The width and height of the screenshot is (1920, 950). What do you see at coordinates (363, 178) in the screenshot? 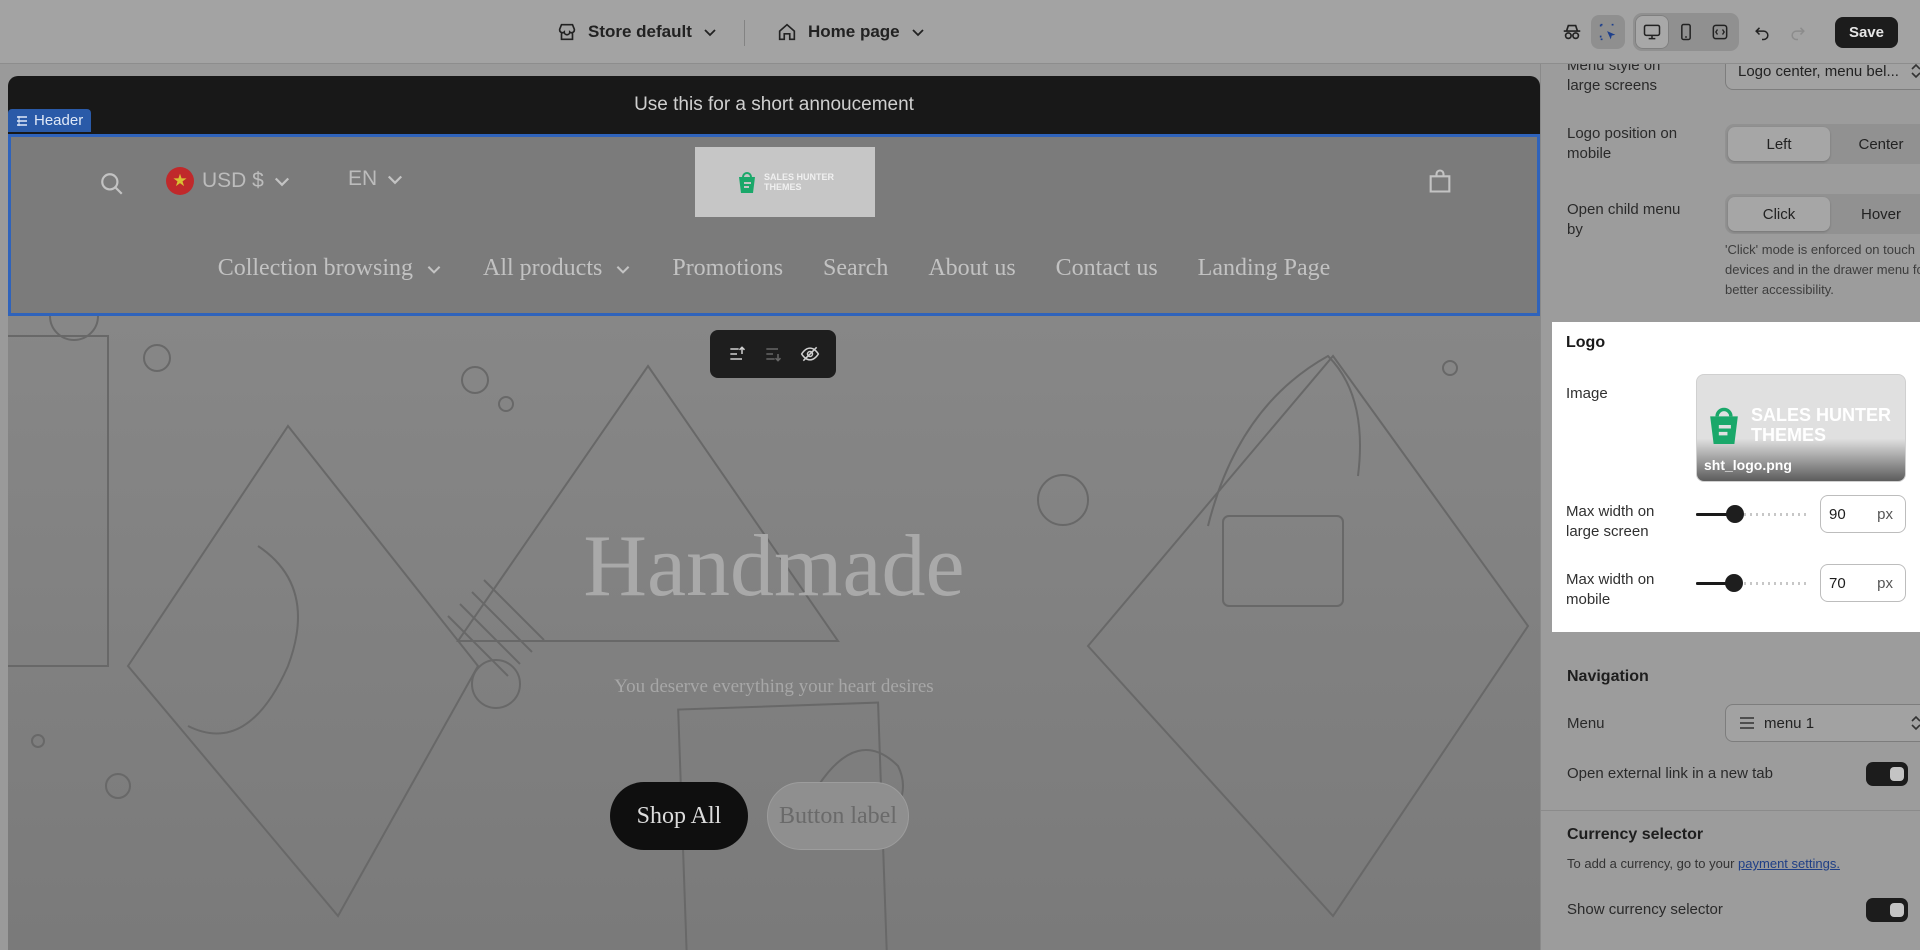
I see `language-label: EN` at bounding box center [363, 178].